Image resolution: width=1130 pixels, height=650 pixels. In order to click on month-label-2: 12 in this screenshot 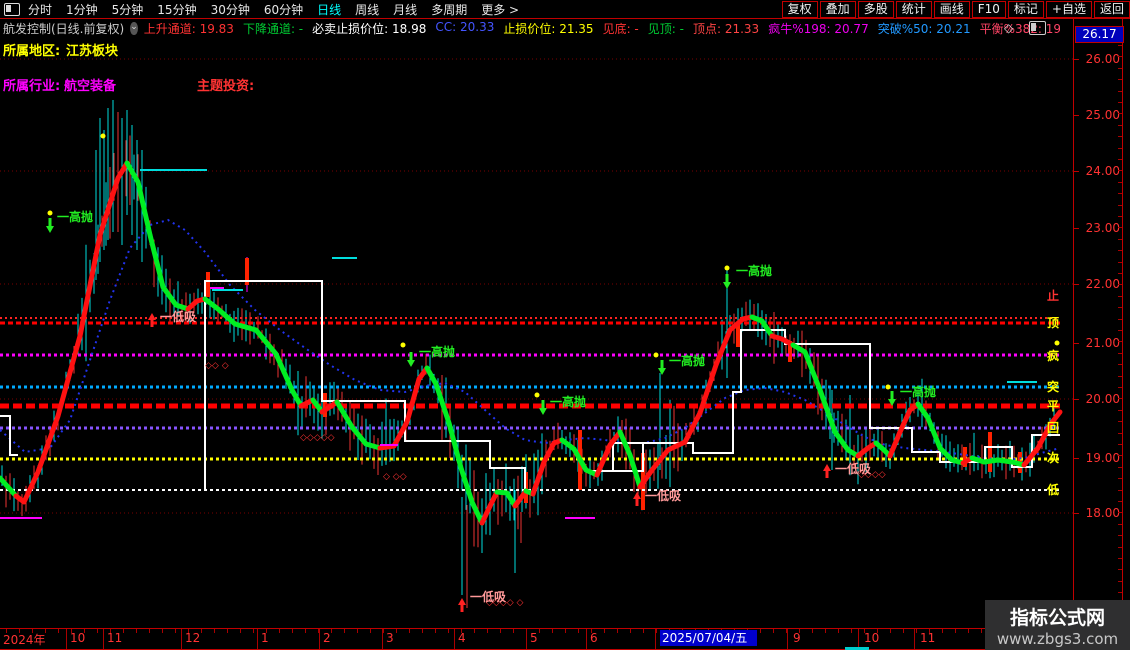, I will do `click(193, 638)`.